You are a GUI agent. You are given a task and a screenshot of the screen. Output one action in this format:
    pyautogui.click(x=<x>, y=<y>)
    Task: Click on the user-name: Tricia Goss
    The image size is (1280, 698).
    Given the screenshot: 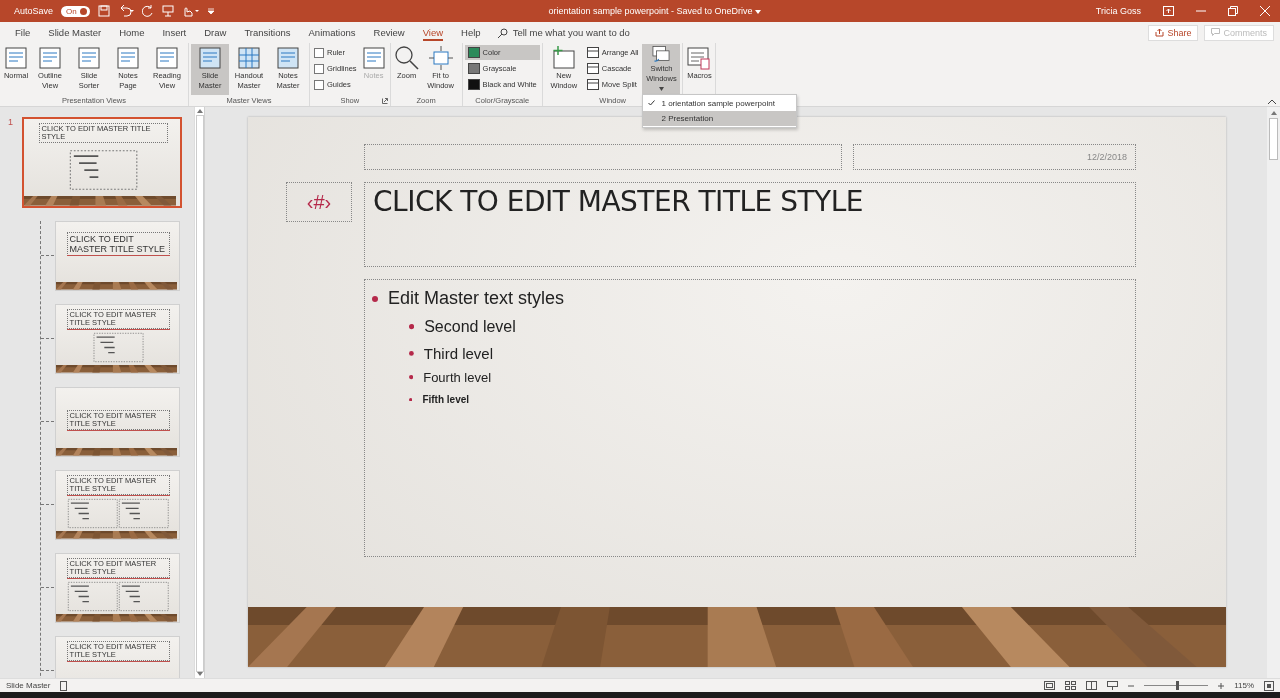 What is the action you would take?
    pyautogui.click(x=1118, y=11)
    